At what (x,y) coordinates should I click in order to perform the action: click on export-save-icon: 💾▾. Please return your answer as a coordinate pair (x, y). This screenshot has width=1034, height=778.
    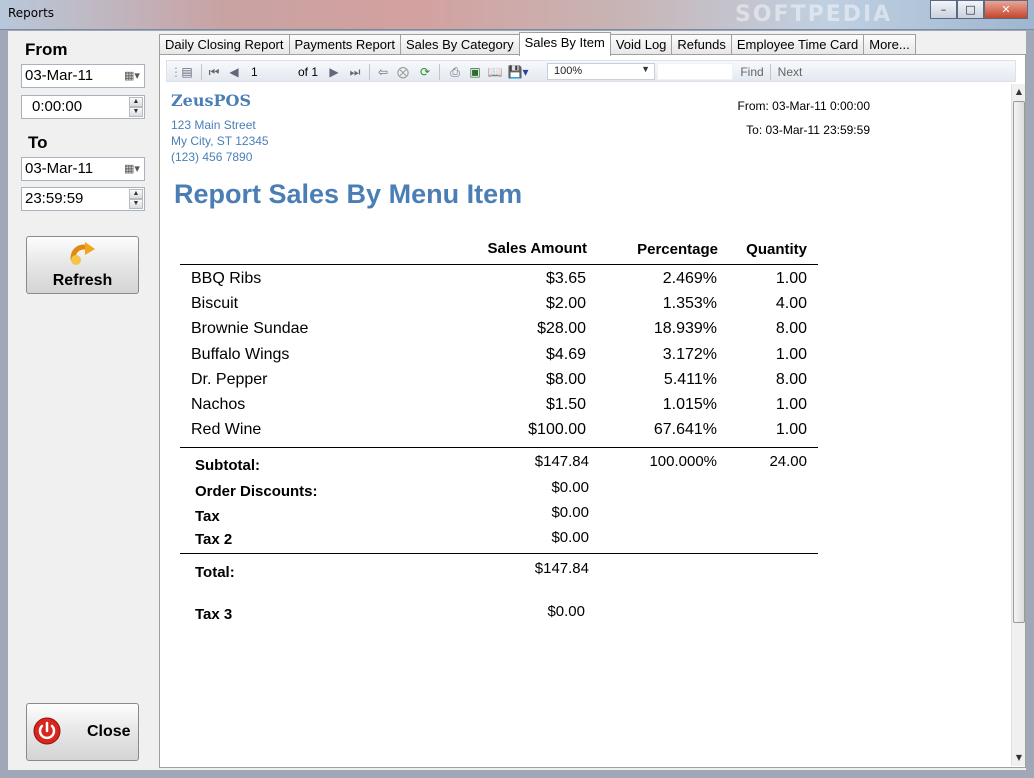
    Looking at the image, I should click on (518, 72).